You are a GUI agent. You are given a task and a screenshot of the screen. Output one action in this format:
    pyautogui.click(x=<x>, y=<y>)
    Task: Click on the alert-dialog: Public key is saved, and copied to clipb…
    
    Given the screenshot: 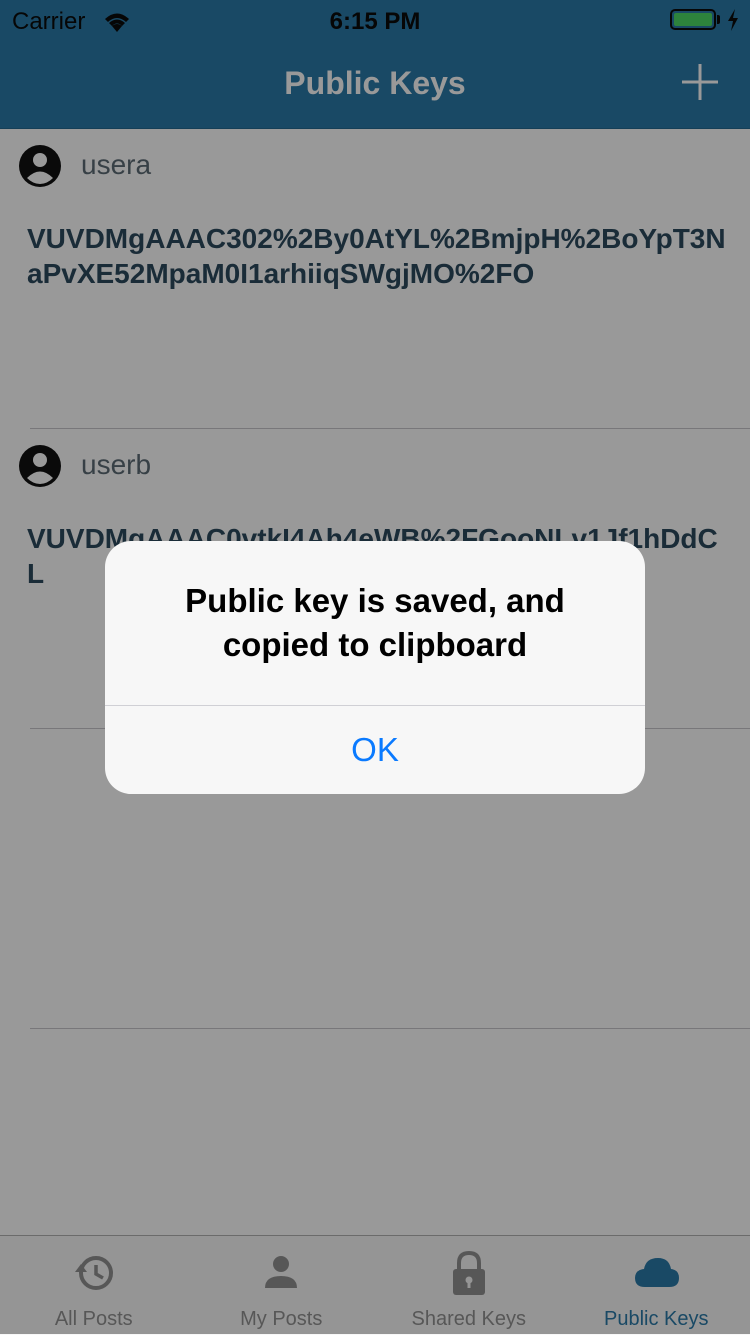 What is the action you would take?
    pyautogui.click(x=375, y=667)
    